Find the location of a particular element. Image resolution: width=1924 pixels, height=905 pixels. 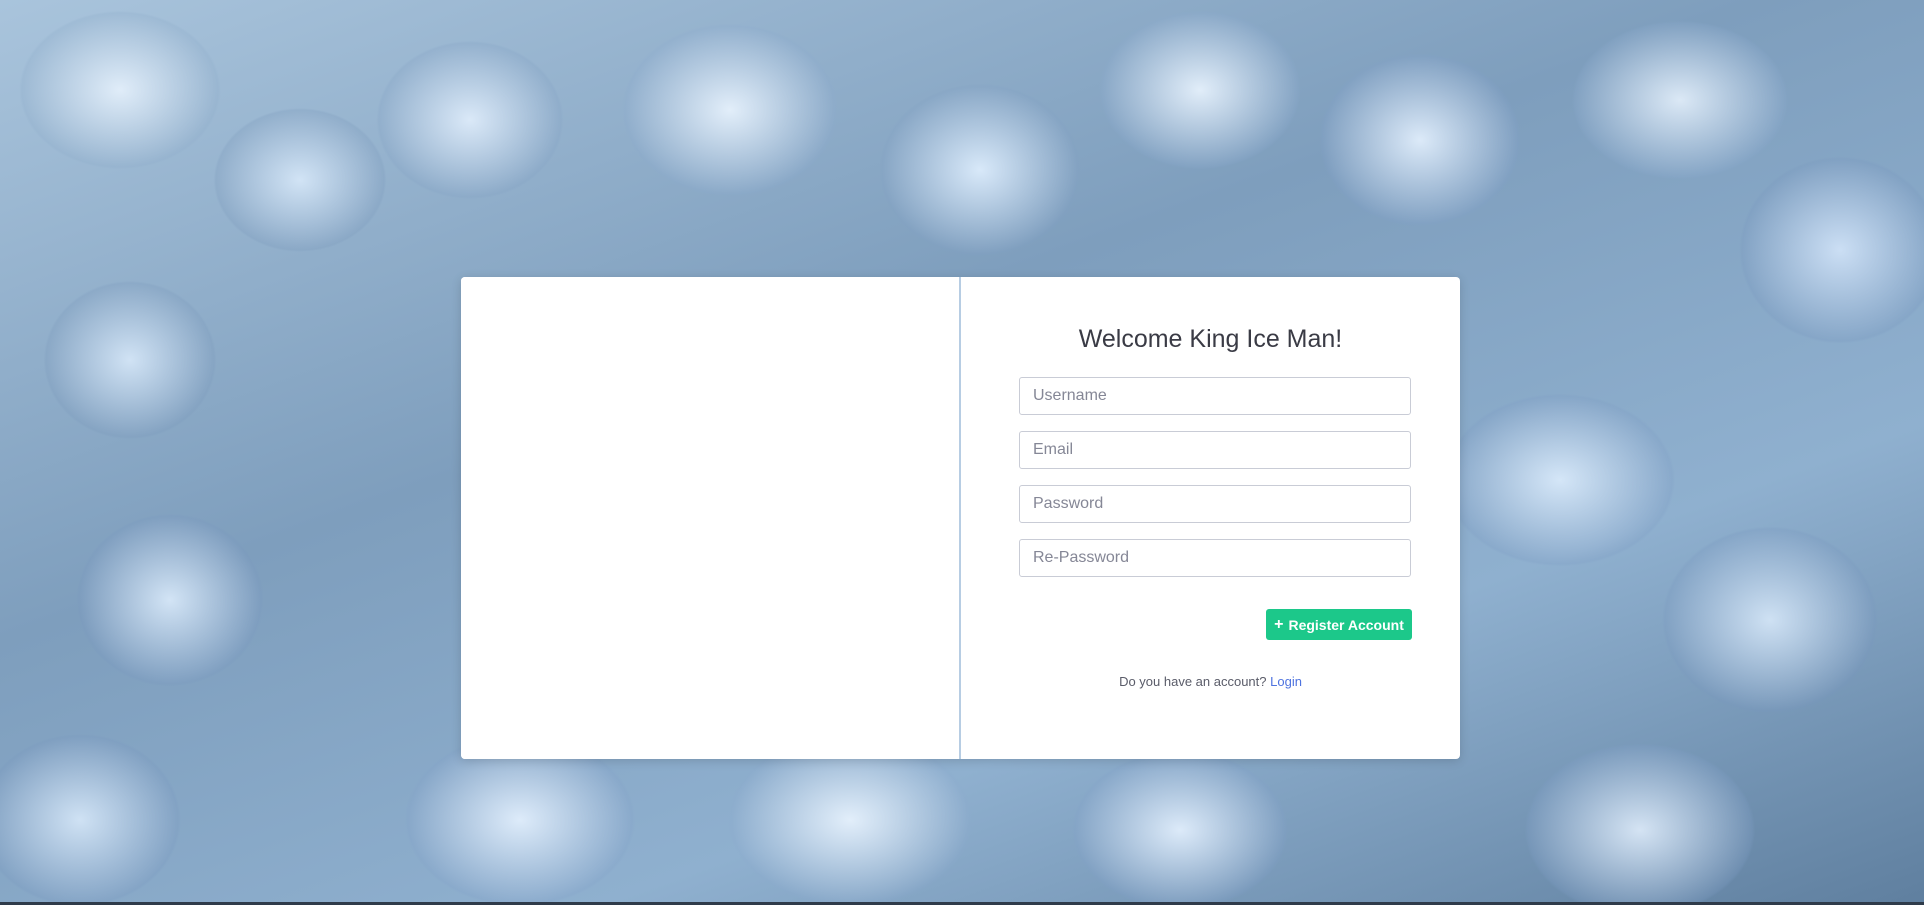

username-field is located at coordinates (1215, 396).